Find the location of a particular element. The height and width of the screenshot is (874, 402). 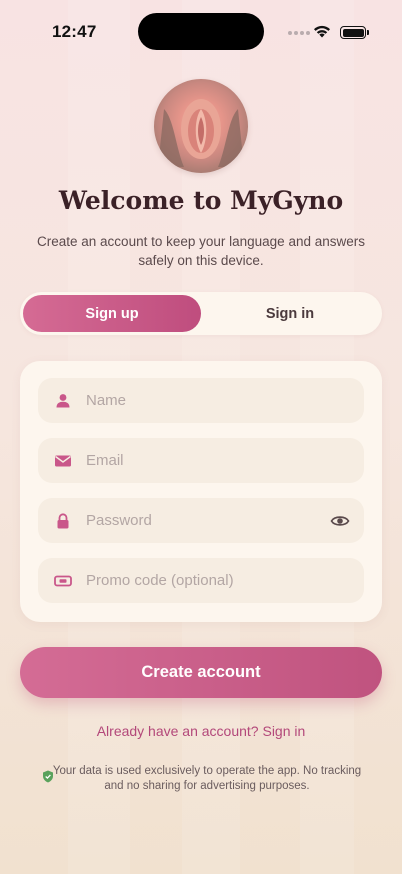

status-bar: 12:47 is located at coordinates (201, 27).